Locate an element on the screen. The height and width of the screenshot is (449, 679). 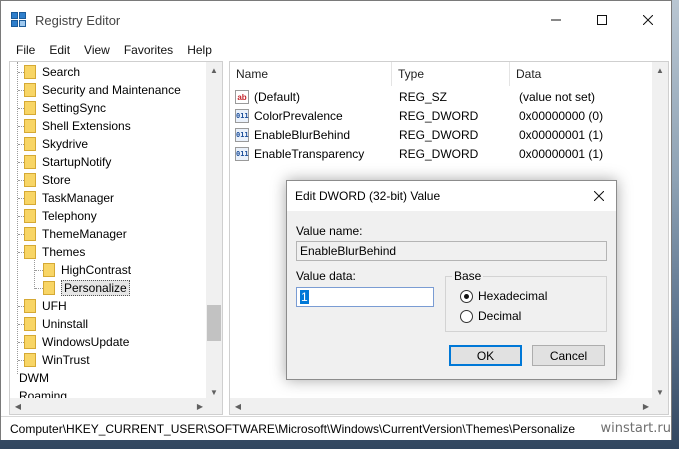
maximize-button is located at coordinates (602, 20).